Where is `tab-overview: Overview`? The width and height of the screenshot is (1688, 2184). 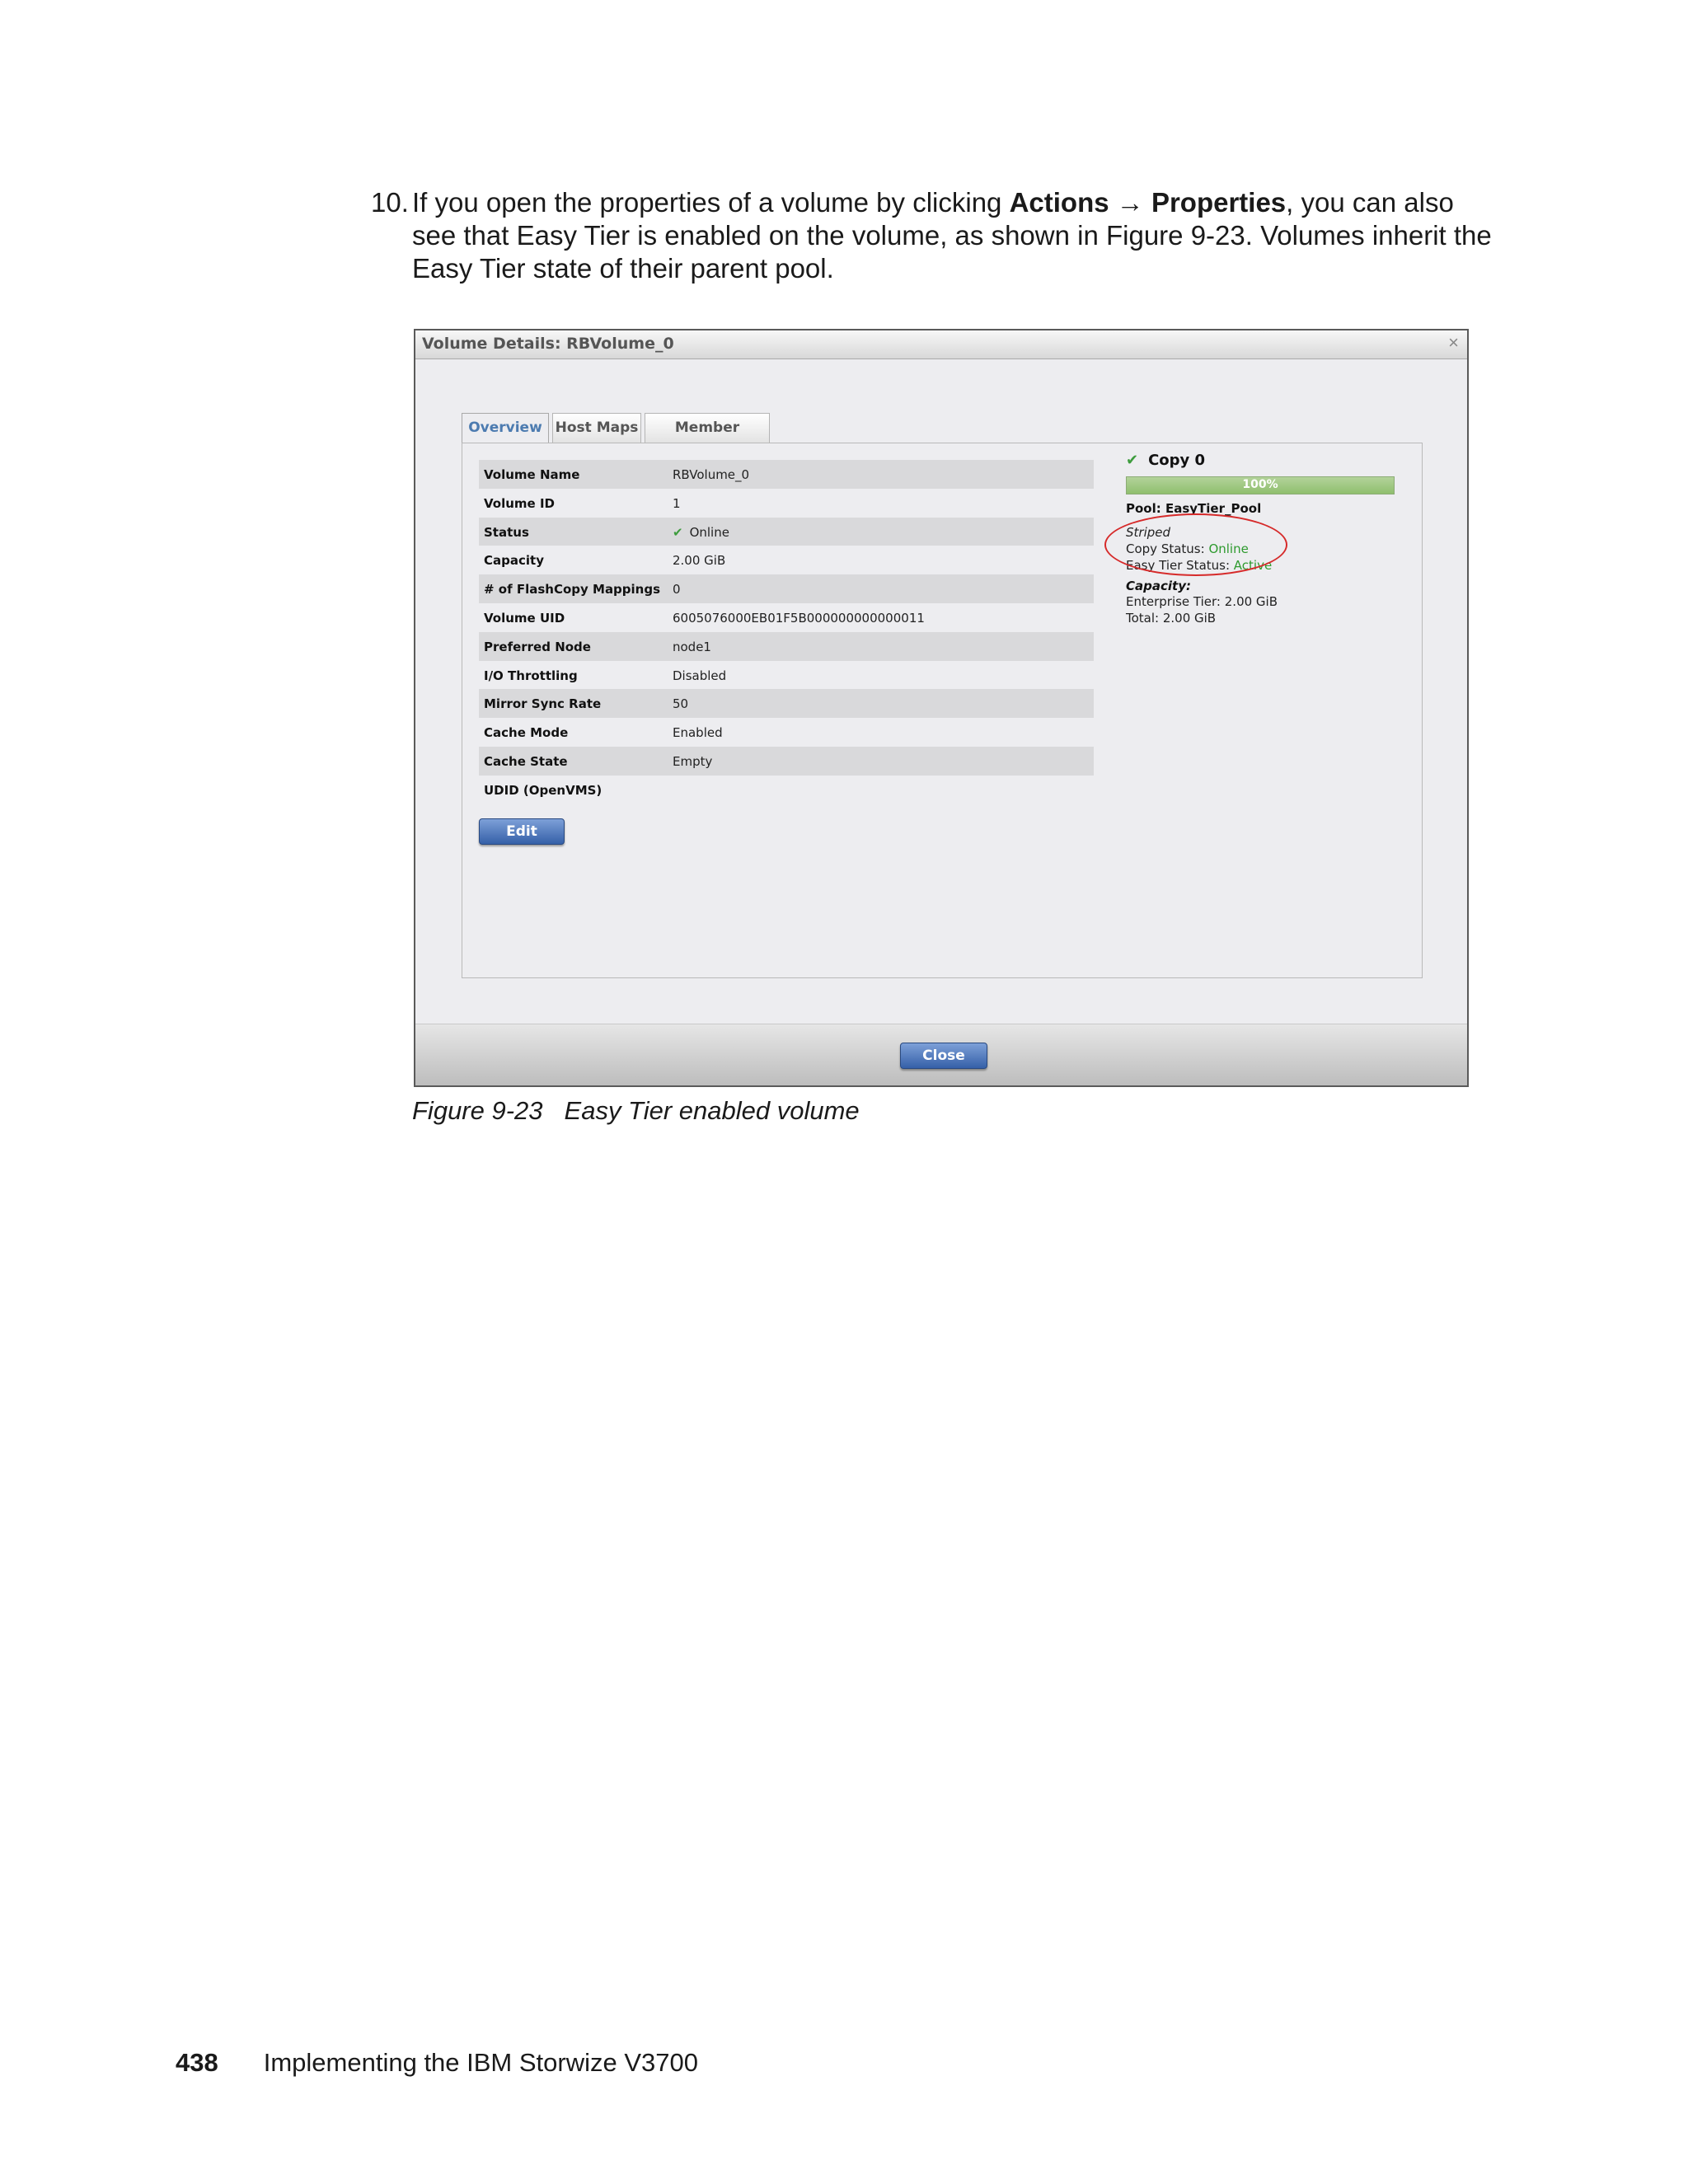 tab-overview: Overview is located at coordinates (505, 428).